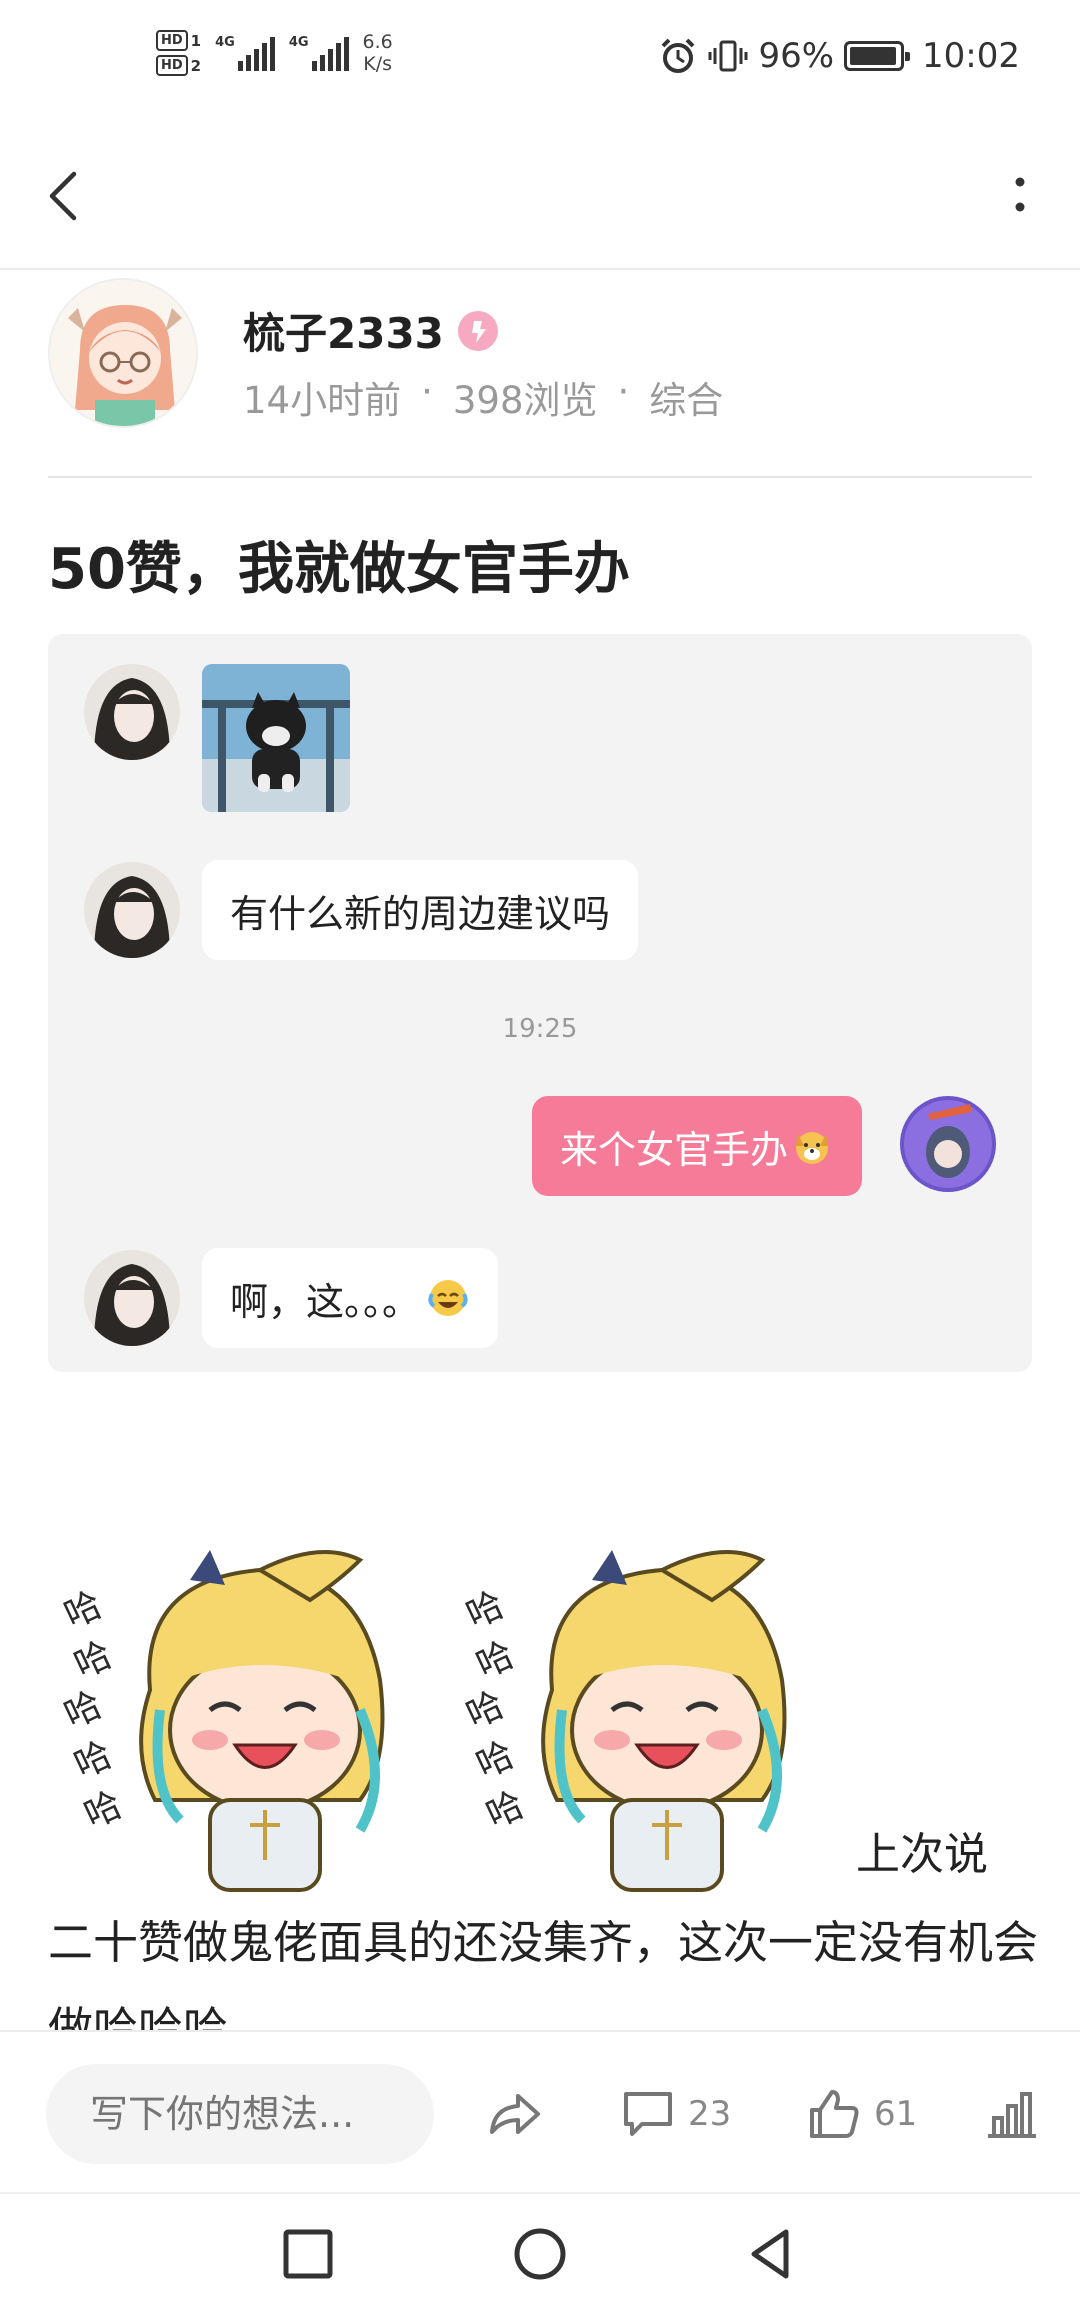 The width and height of the screenshot is (1080, 2310). What do you see at coordinates (675, 2114) in the screenshot?
I see `comment-button: 23` at bounding box center [675, 2114].